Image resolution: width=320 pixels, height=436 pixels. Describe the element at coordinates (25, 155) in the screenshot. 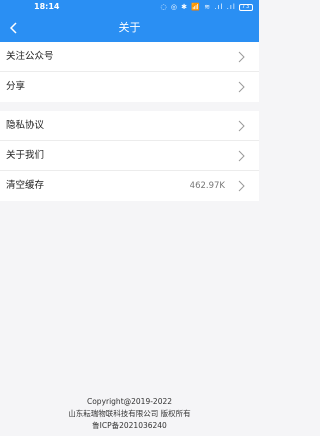

I see `row-label: 关于我们` at that location.